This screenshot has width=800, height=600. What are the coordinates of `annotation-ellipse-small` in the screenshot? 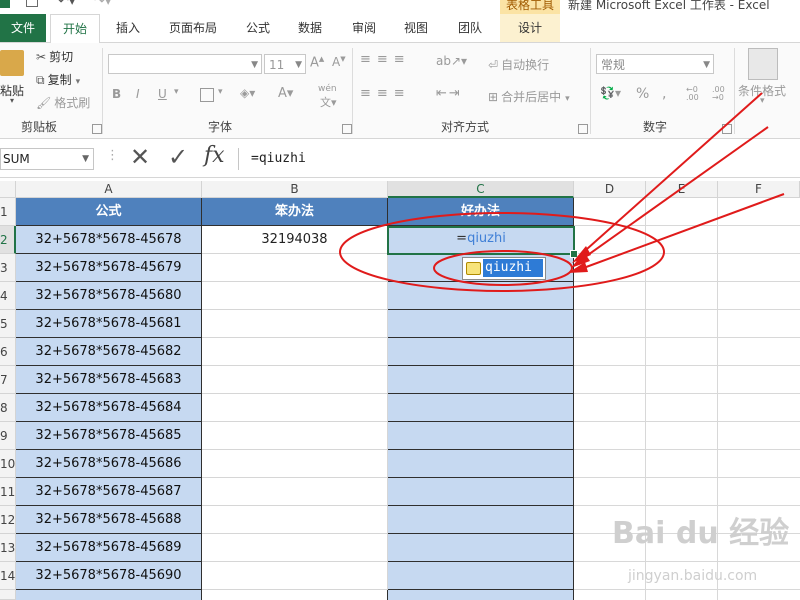 It's located at (503, 268).